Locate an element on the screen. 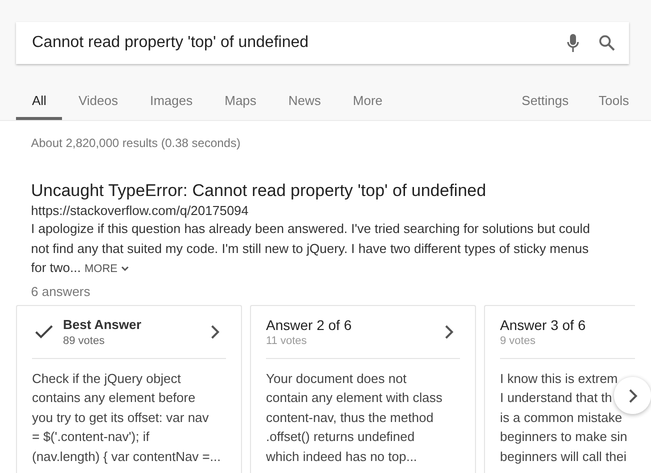 The width and height of the screenshot is (651, 473). chevron-icon is located at coordinates (633, 395).